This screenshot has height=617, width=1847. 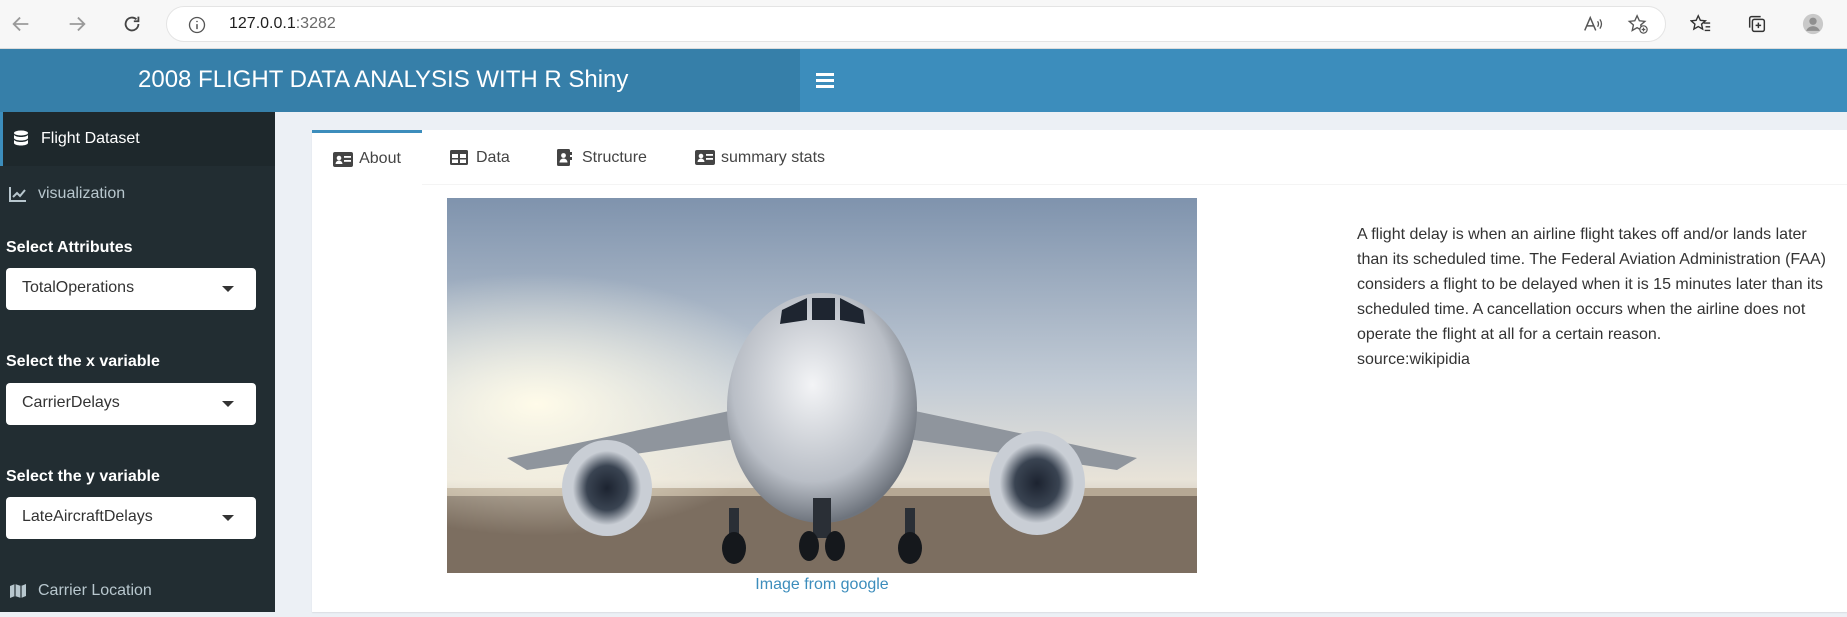 I want to click on back-button, so click(x=21, y=24).